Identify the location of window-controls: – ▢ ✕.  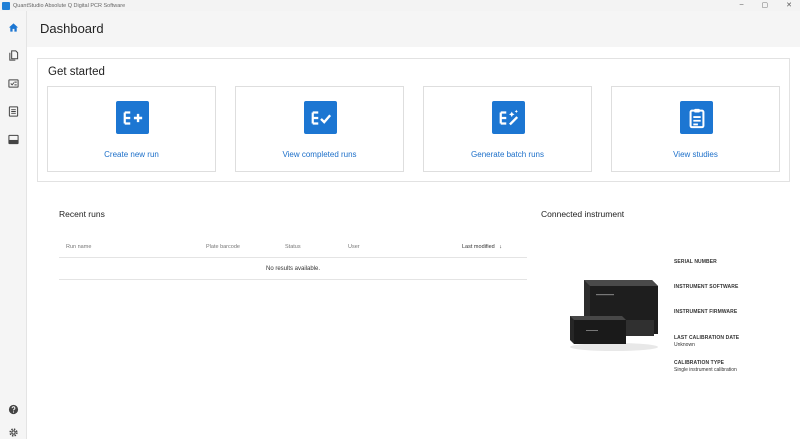
(766, 5).